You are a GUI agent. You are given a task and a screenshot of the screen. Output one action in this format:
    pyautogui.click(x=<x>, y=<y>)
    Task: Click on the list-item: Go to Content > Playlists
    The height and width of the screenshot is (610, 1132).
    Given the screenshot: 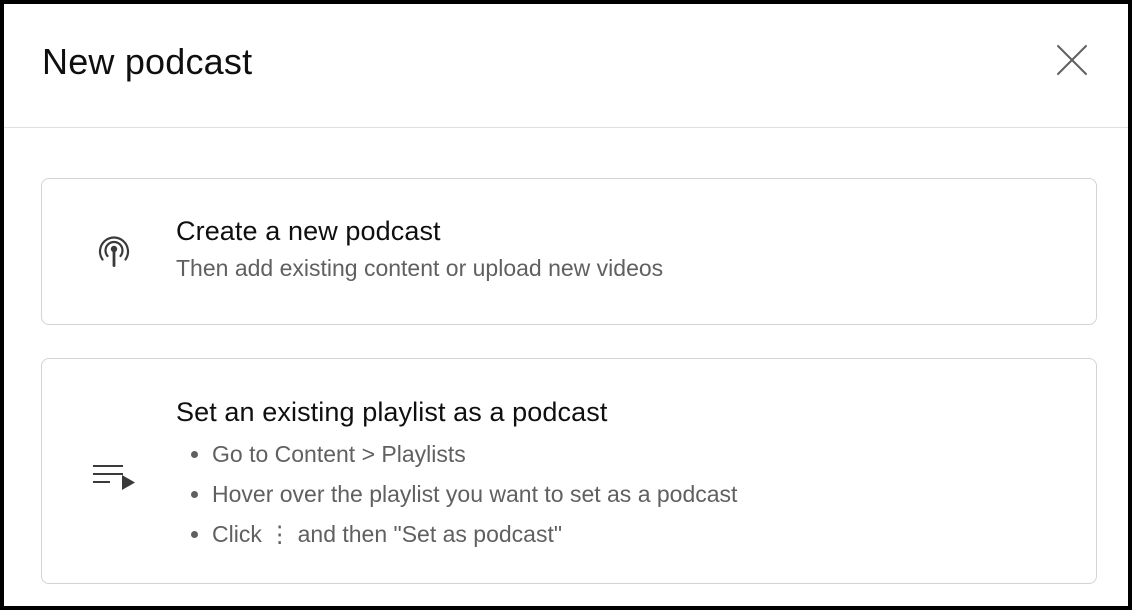 What is the action you would take?
    pyautogui.click(x=456, y=454)
    